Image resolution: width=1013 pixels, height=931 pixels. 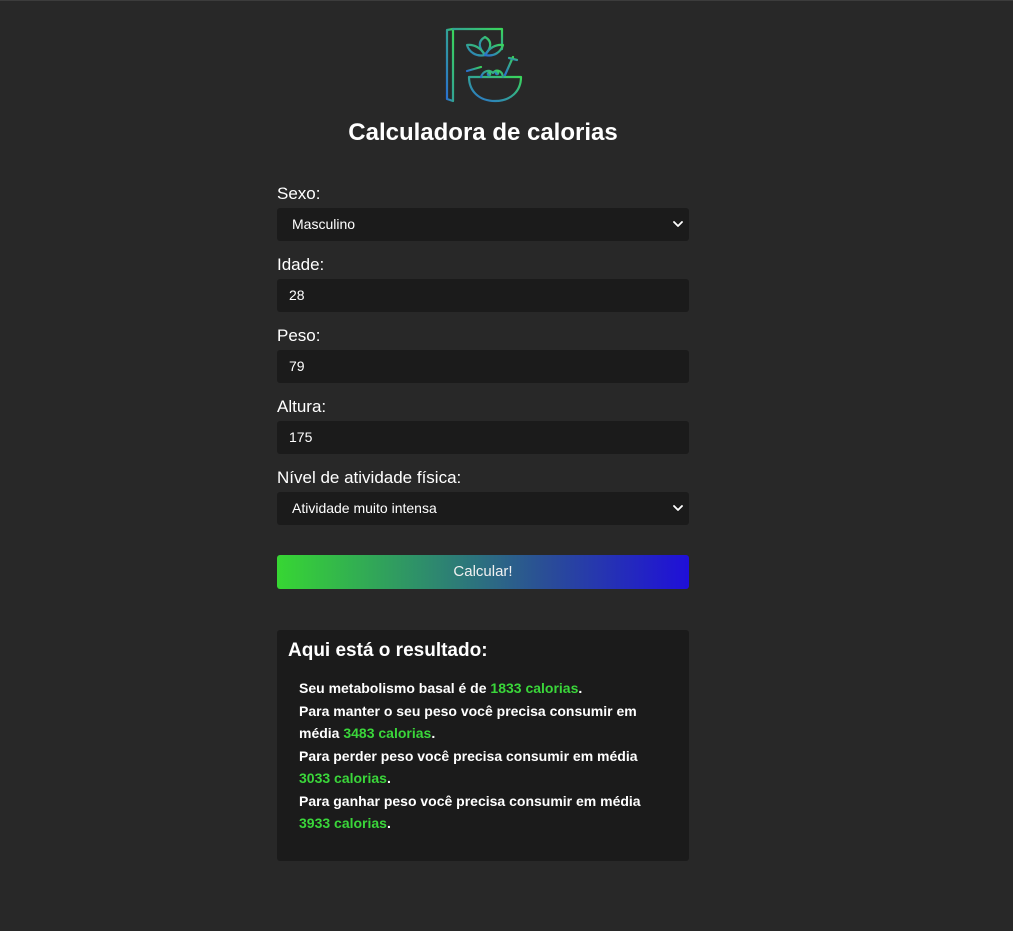 I want to click on sexo-label: Sexo:, so click(x=299, y=193).